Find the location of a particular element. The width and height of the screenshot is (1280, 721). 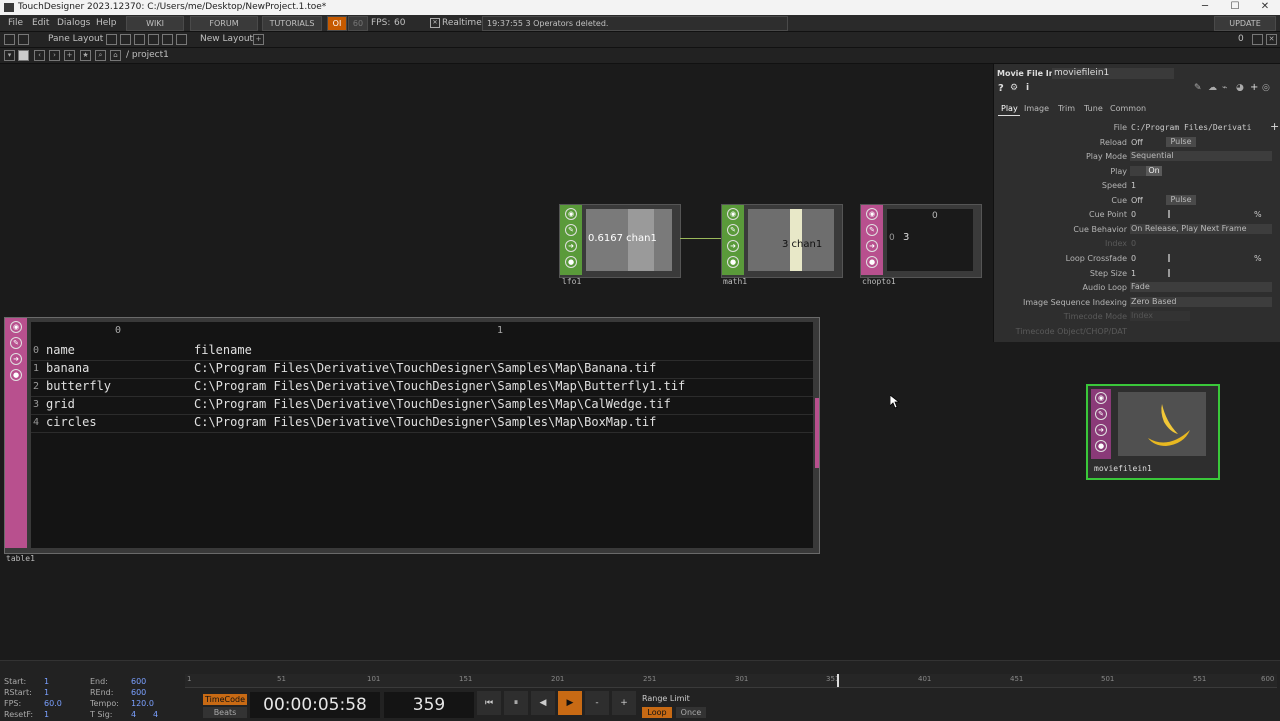

loop-crossfade-field: 0 is located at coordinates (1133, 258).